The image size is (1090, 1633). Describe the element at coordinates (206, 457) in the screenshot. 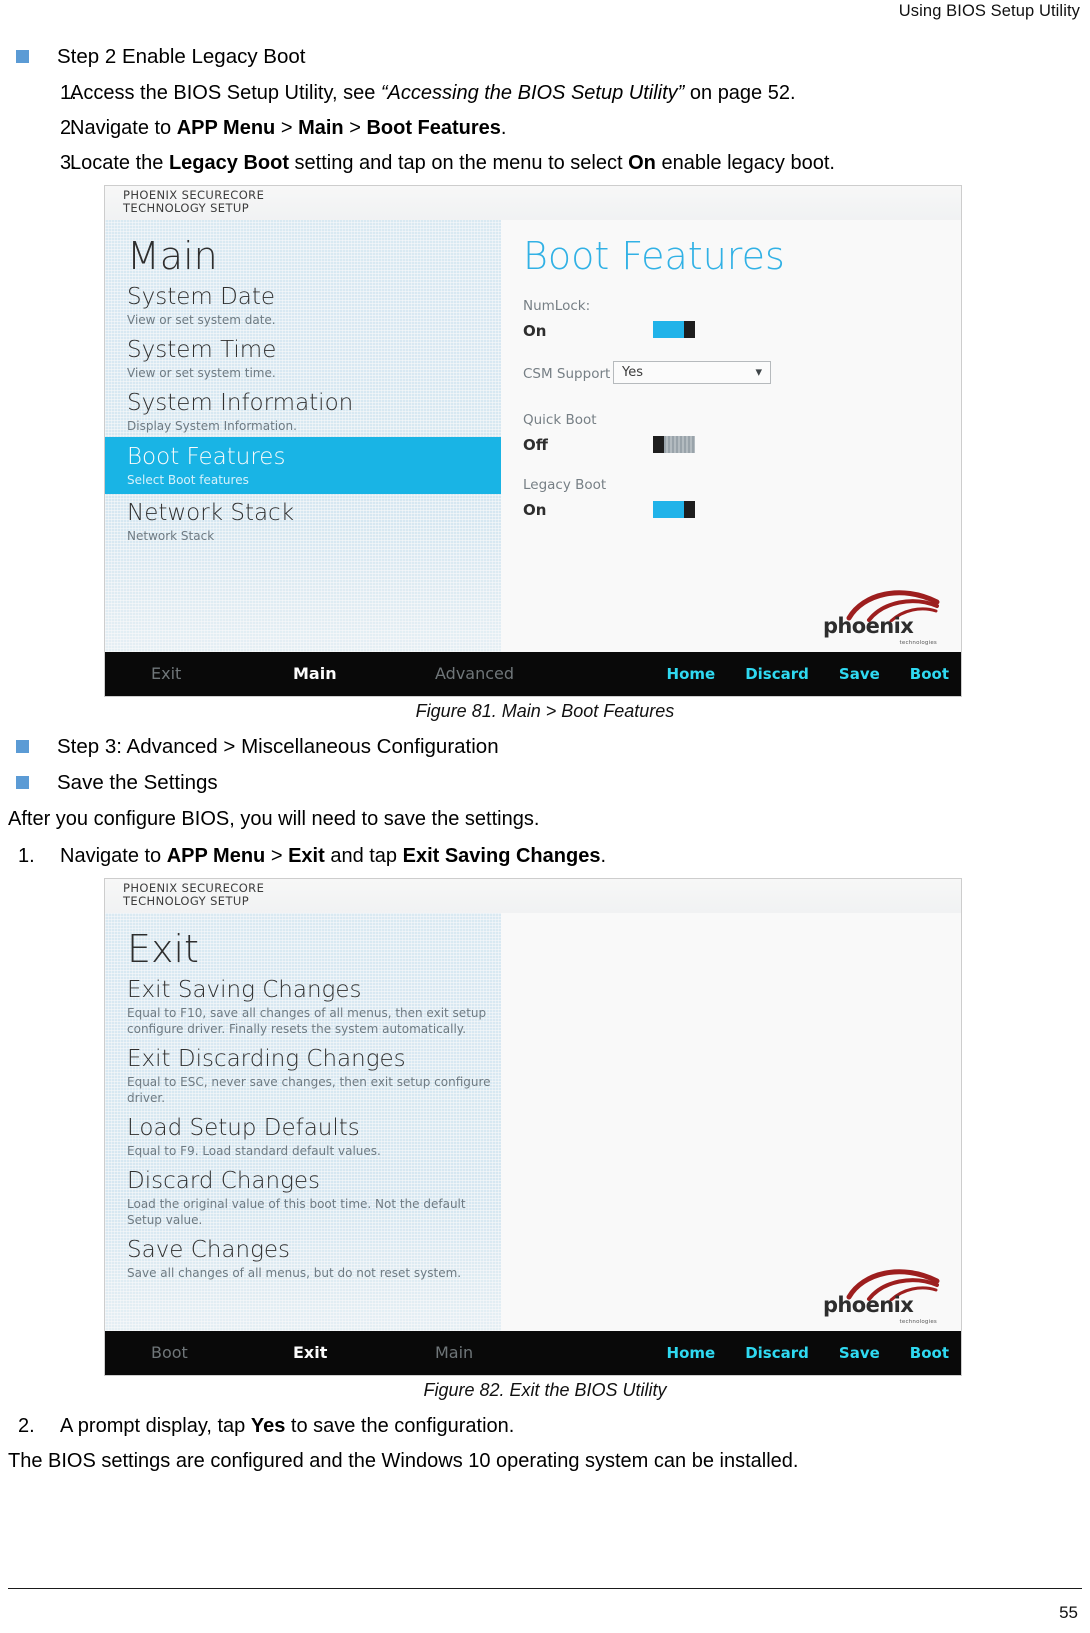

I see `bios-menu-item-title: Boot Features` at that location.